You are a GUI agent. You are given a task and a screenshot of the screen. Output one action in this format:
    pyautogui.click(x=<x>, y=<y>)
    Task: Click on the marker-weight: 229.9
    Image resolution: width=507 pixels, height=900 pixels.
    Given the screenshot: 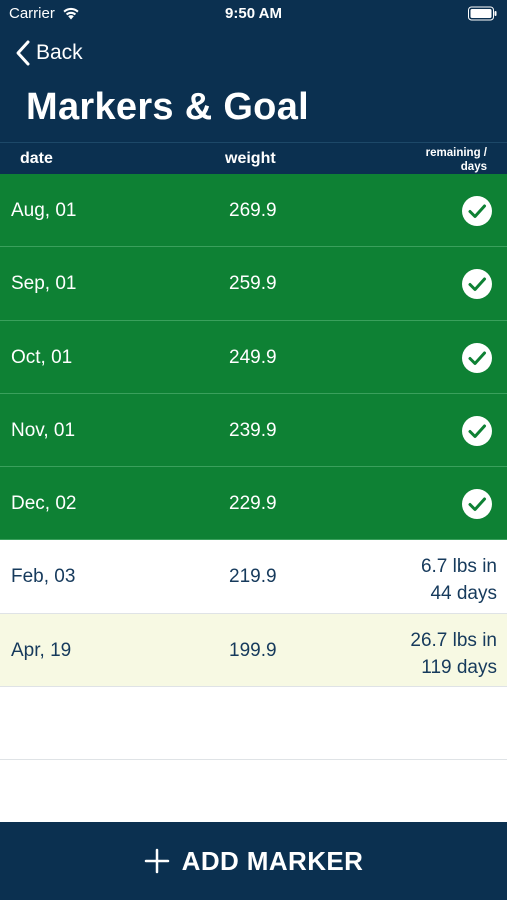 What is the action you would take?
    pyautogui.click(x=253, y=504)
    